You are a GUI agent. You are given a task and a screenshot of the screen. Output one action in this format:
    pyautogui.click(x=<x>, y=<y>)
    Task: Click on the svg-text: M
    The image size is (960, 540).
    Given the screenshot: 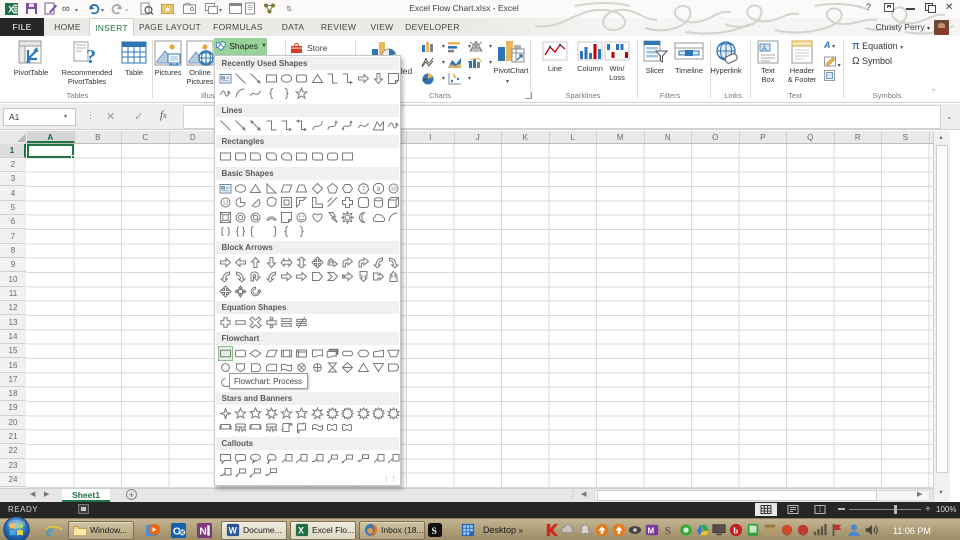 What is the action you would take?
    pyautogui.click(x=651, y=530)
    